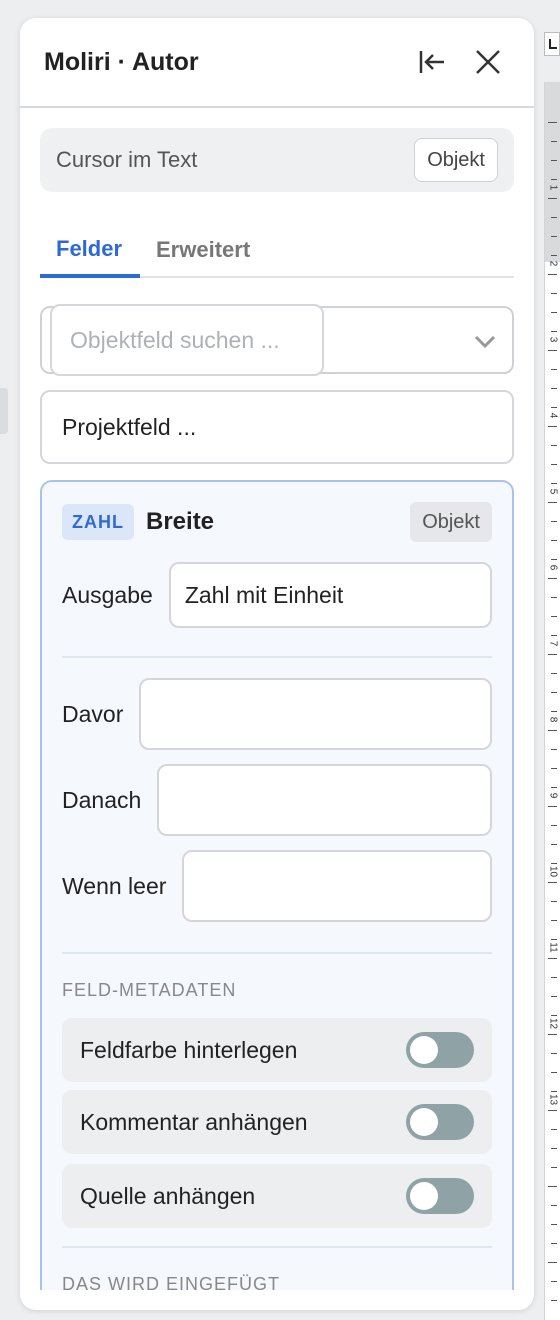 The height and width of the screenshot is (1320, 560). Describe the element at coordinates (440, 1122) in the screenshot. I see `comment-toggle` at that location.